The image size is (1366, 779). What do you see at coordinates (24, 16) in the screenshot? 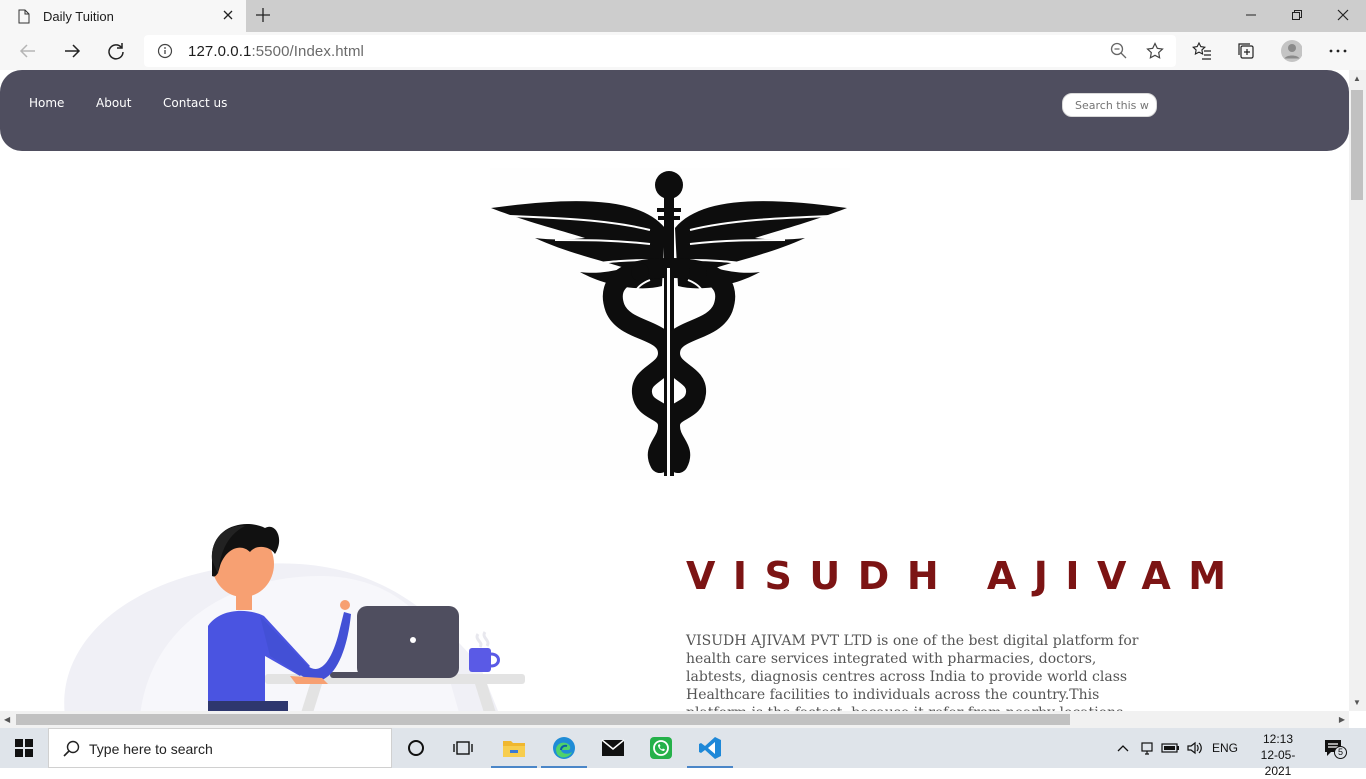
I see `page-icon` at bounding box center [24, 16].